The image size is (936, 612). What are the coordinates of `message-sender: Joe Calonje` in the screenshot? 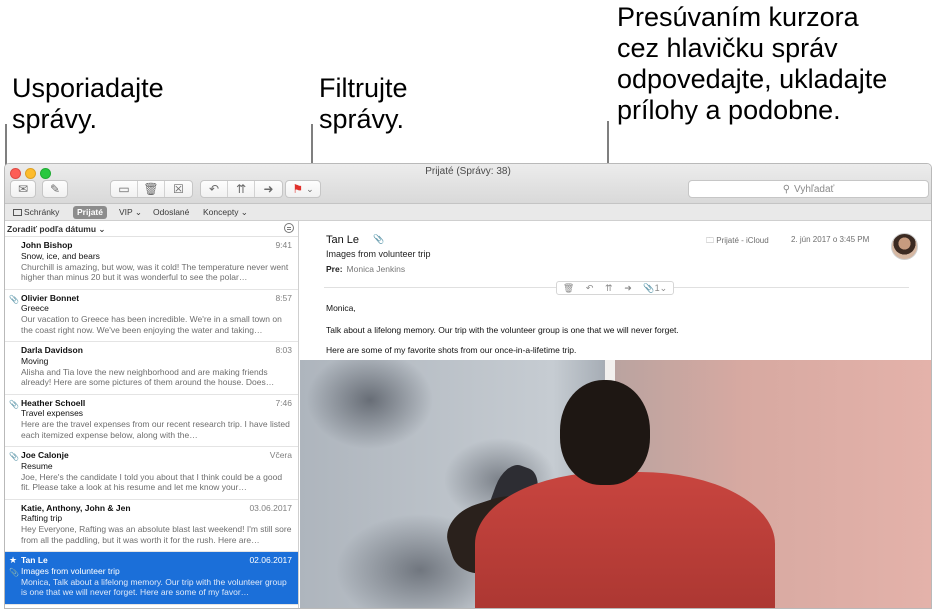 It's located at (45, 455).